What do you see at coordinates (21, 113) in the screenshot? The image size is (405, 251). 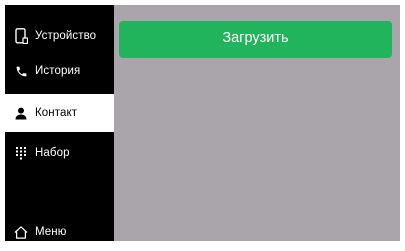 I see `person-icon` at bounding box center [21, 113].